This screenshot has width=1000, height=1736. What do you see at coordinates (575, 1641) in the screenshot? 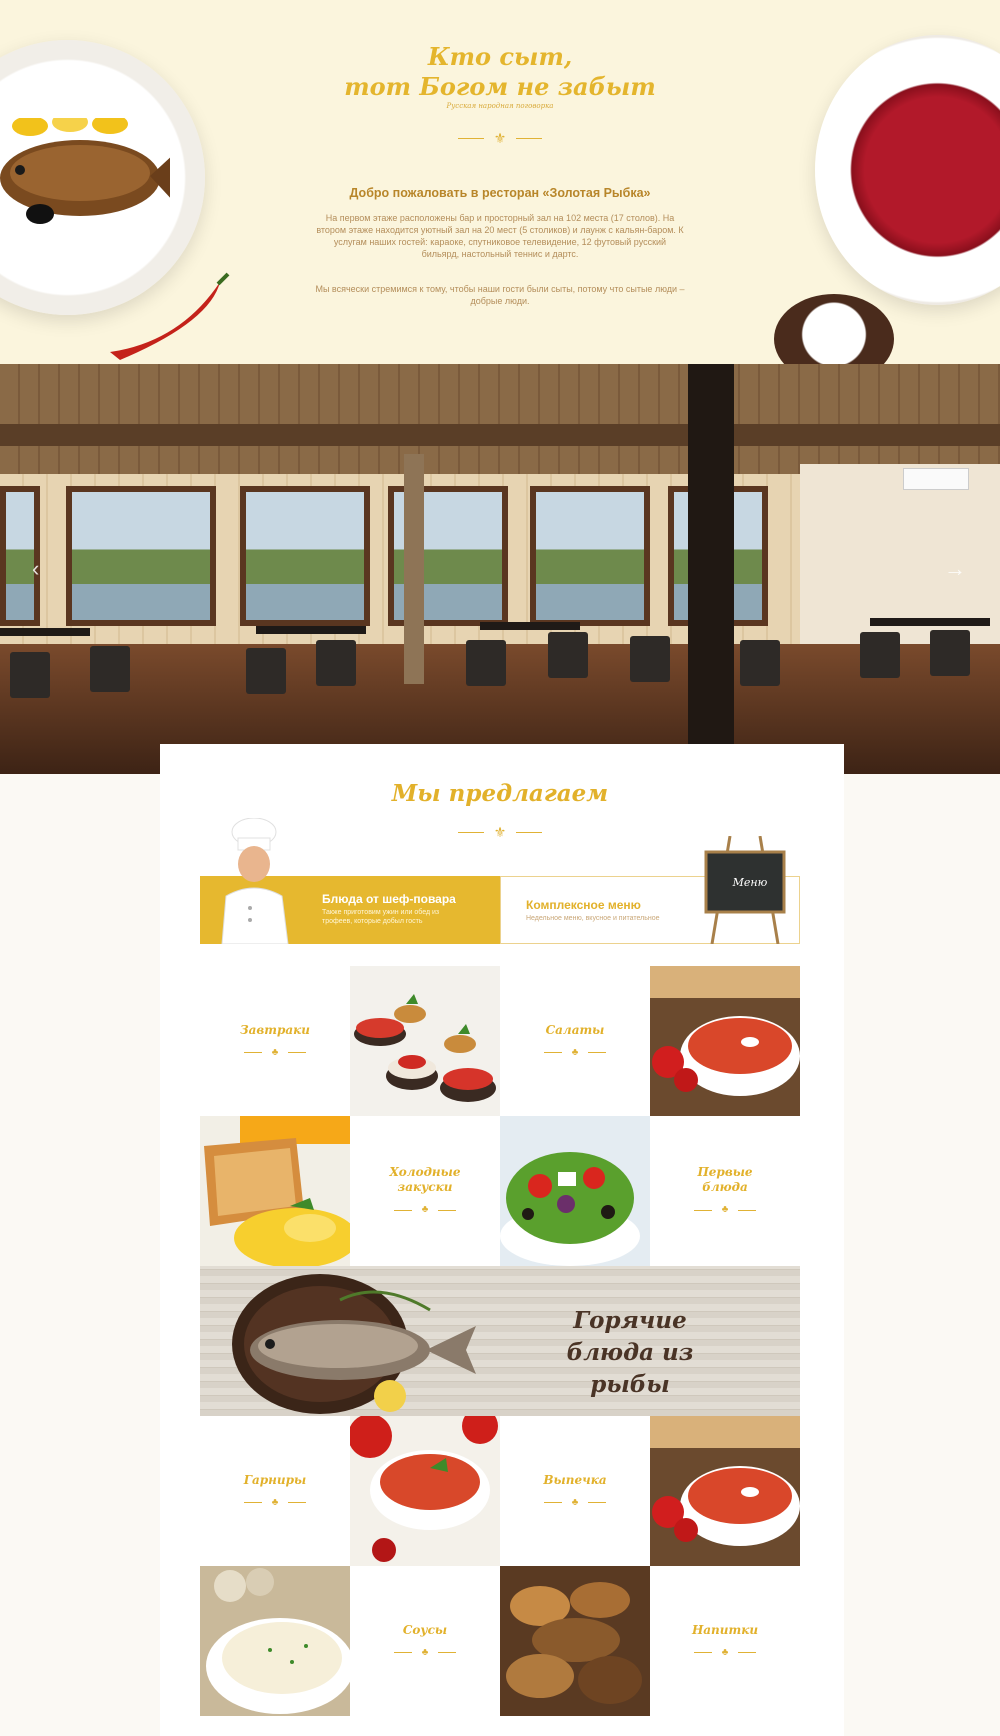
I see `bread-basket-photo` at bounding box center [575, 1641].